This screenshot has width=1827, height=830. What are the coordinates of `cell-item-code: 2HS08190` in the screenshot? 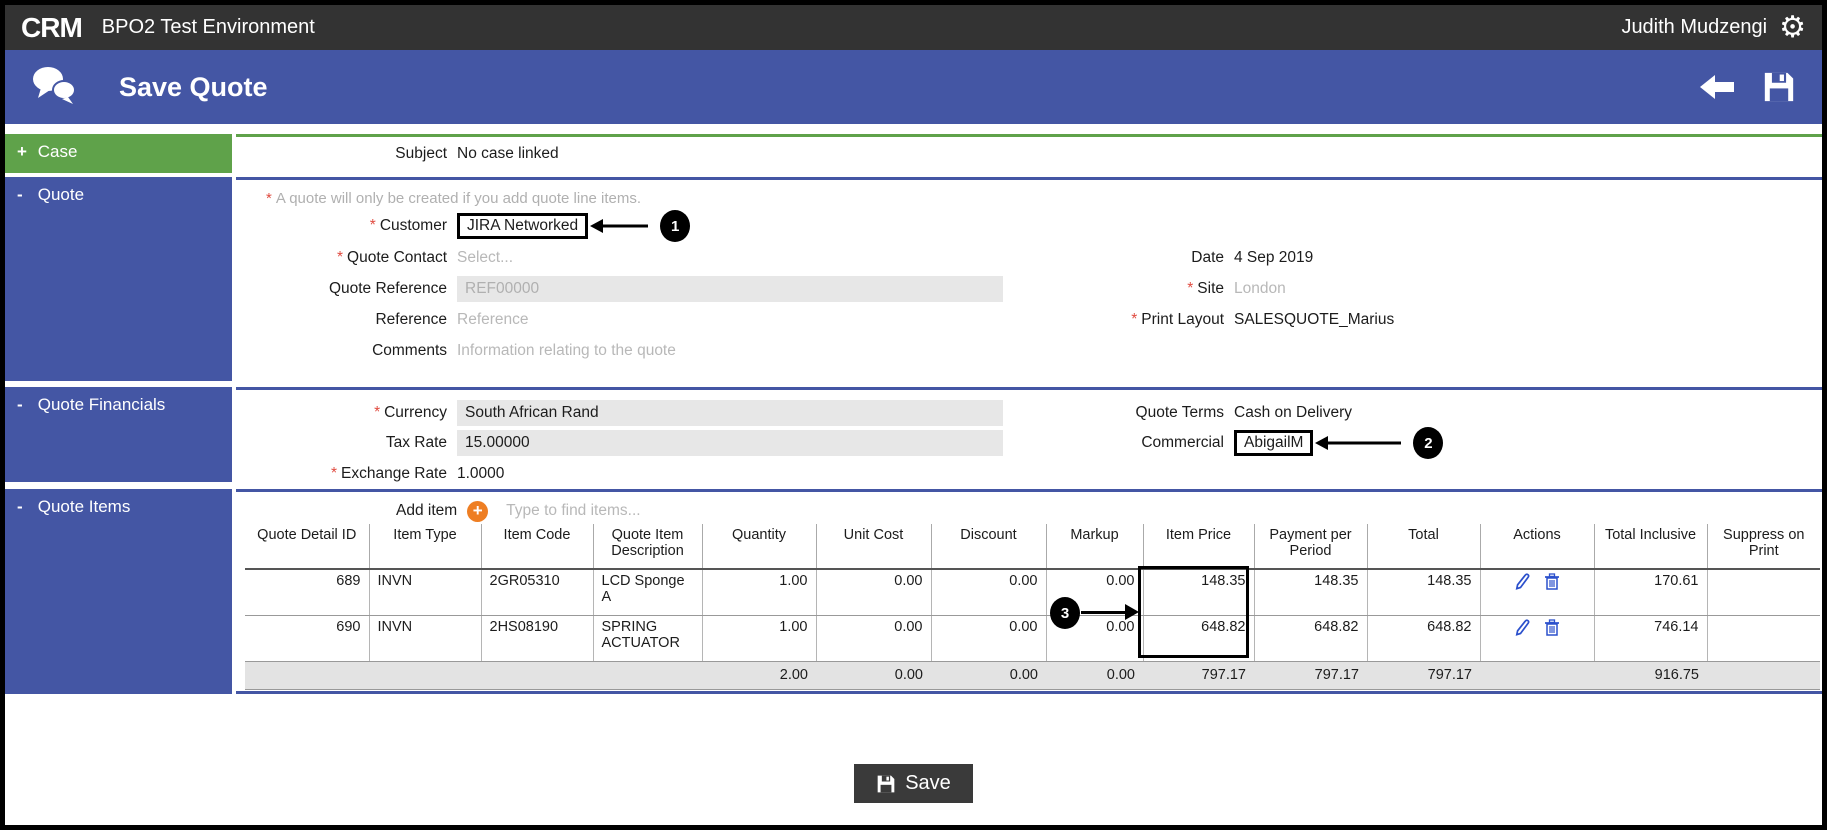 It's located at (536, 638).